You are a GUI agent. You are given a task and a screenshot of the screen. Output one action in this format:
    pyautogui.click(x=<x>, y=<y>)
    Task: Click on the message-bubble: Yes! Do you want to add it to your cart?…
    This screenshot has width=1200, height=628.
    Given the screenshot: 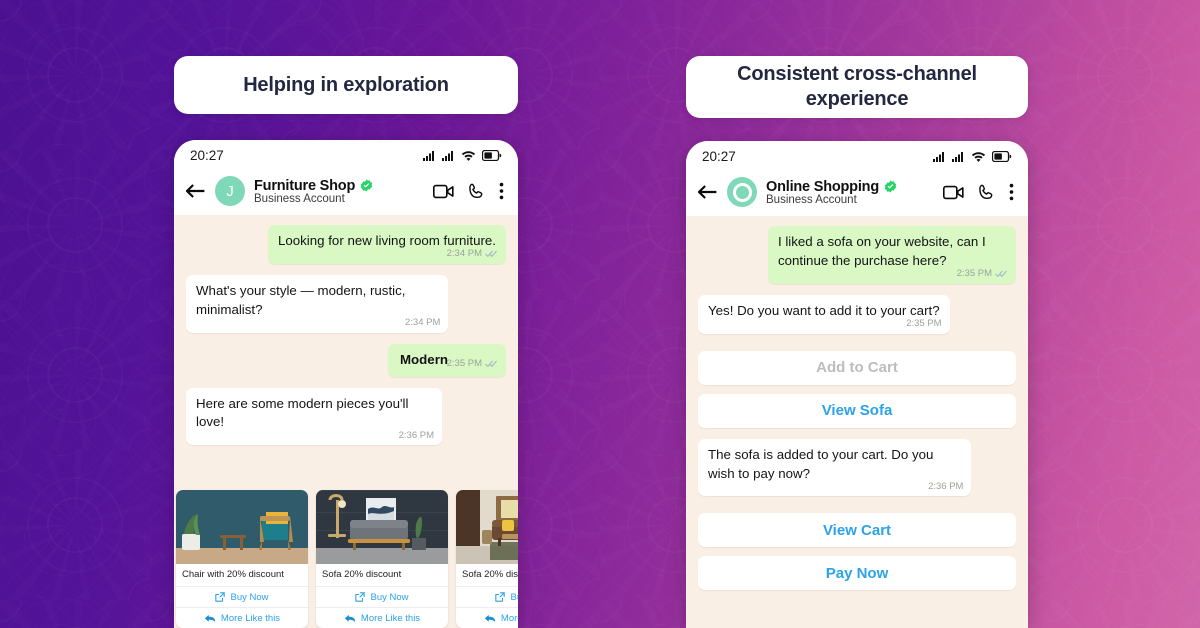 What is the action you would take?
    pyautogui.click(x=824, y=314)
    